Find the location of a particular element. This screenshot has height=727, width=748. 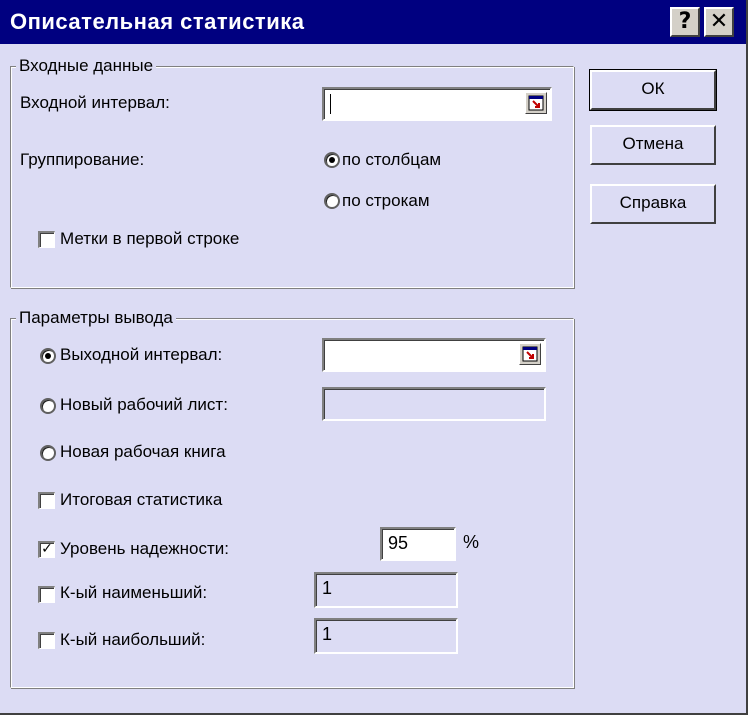

close-button: ✕ is located at coordinates (719, 22).